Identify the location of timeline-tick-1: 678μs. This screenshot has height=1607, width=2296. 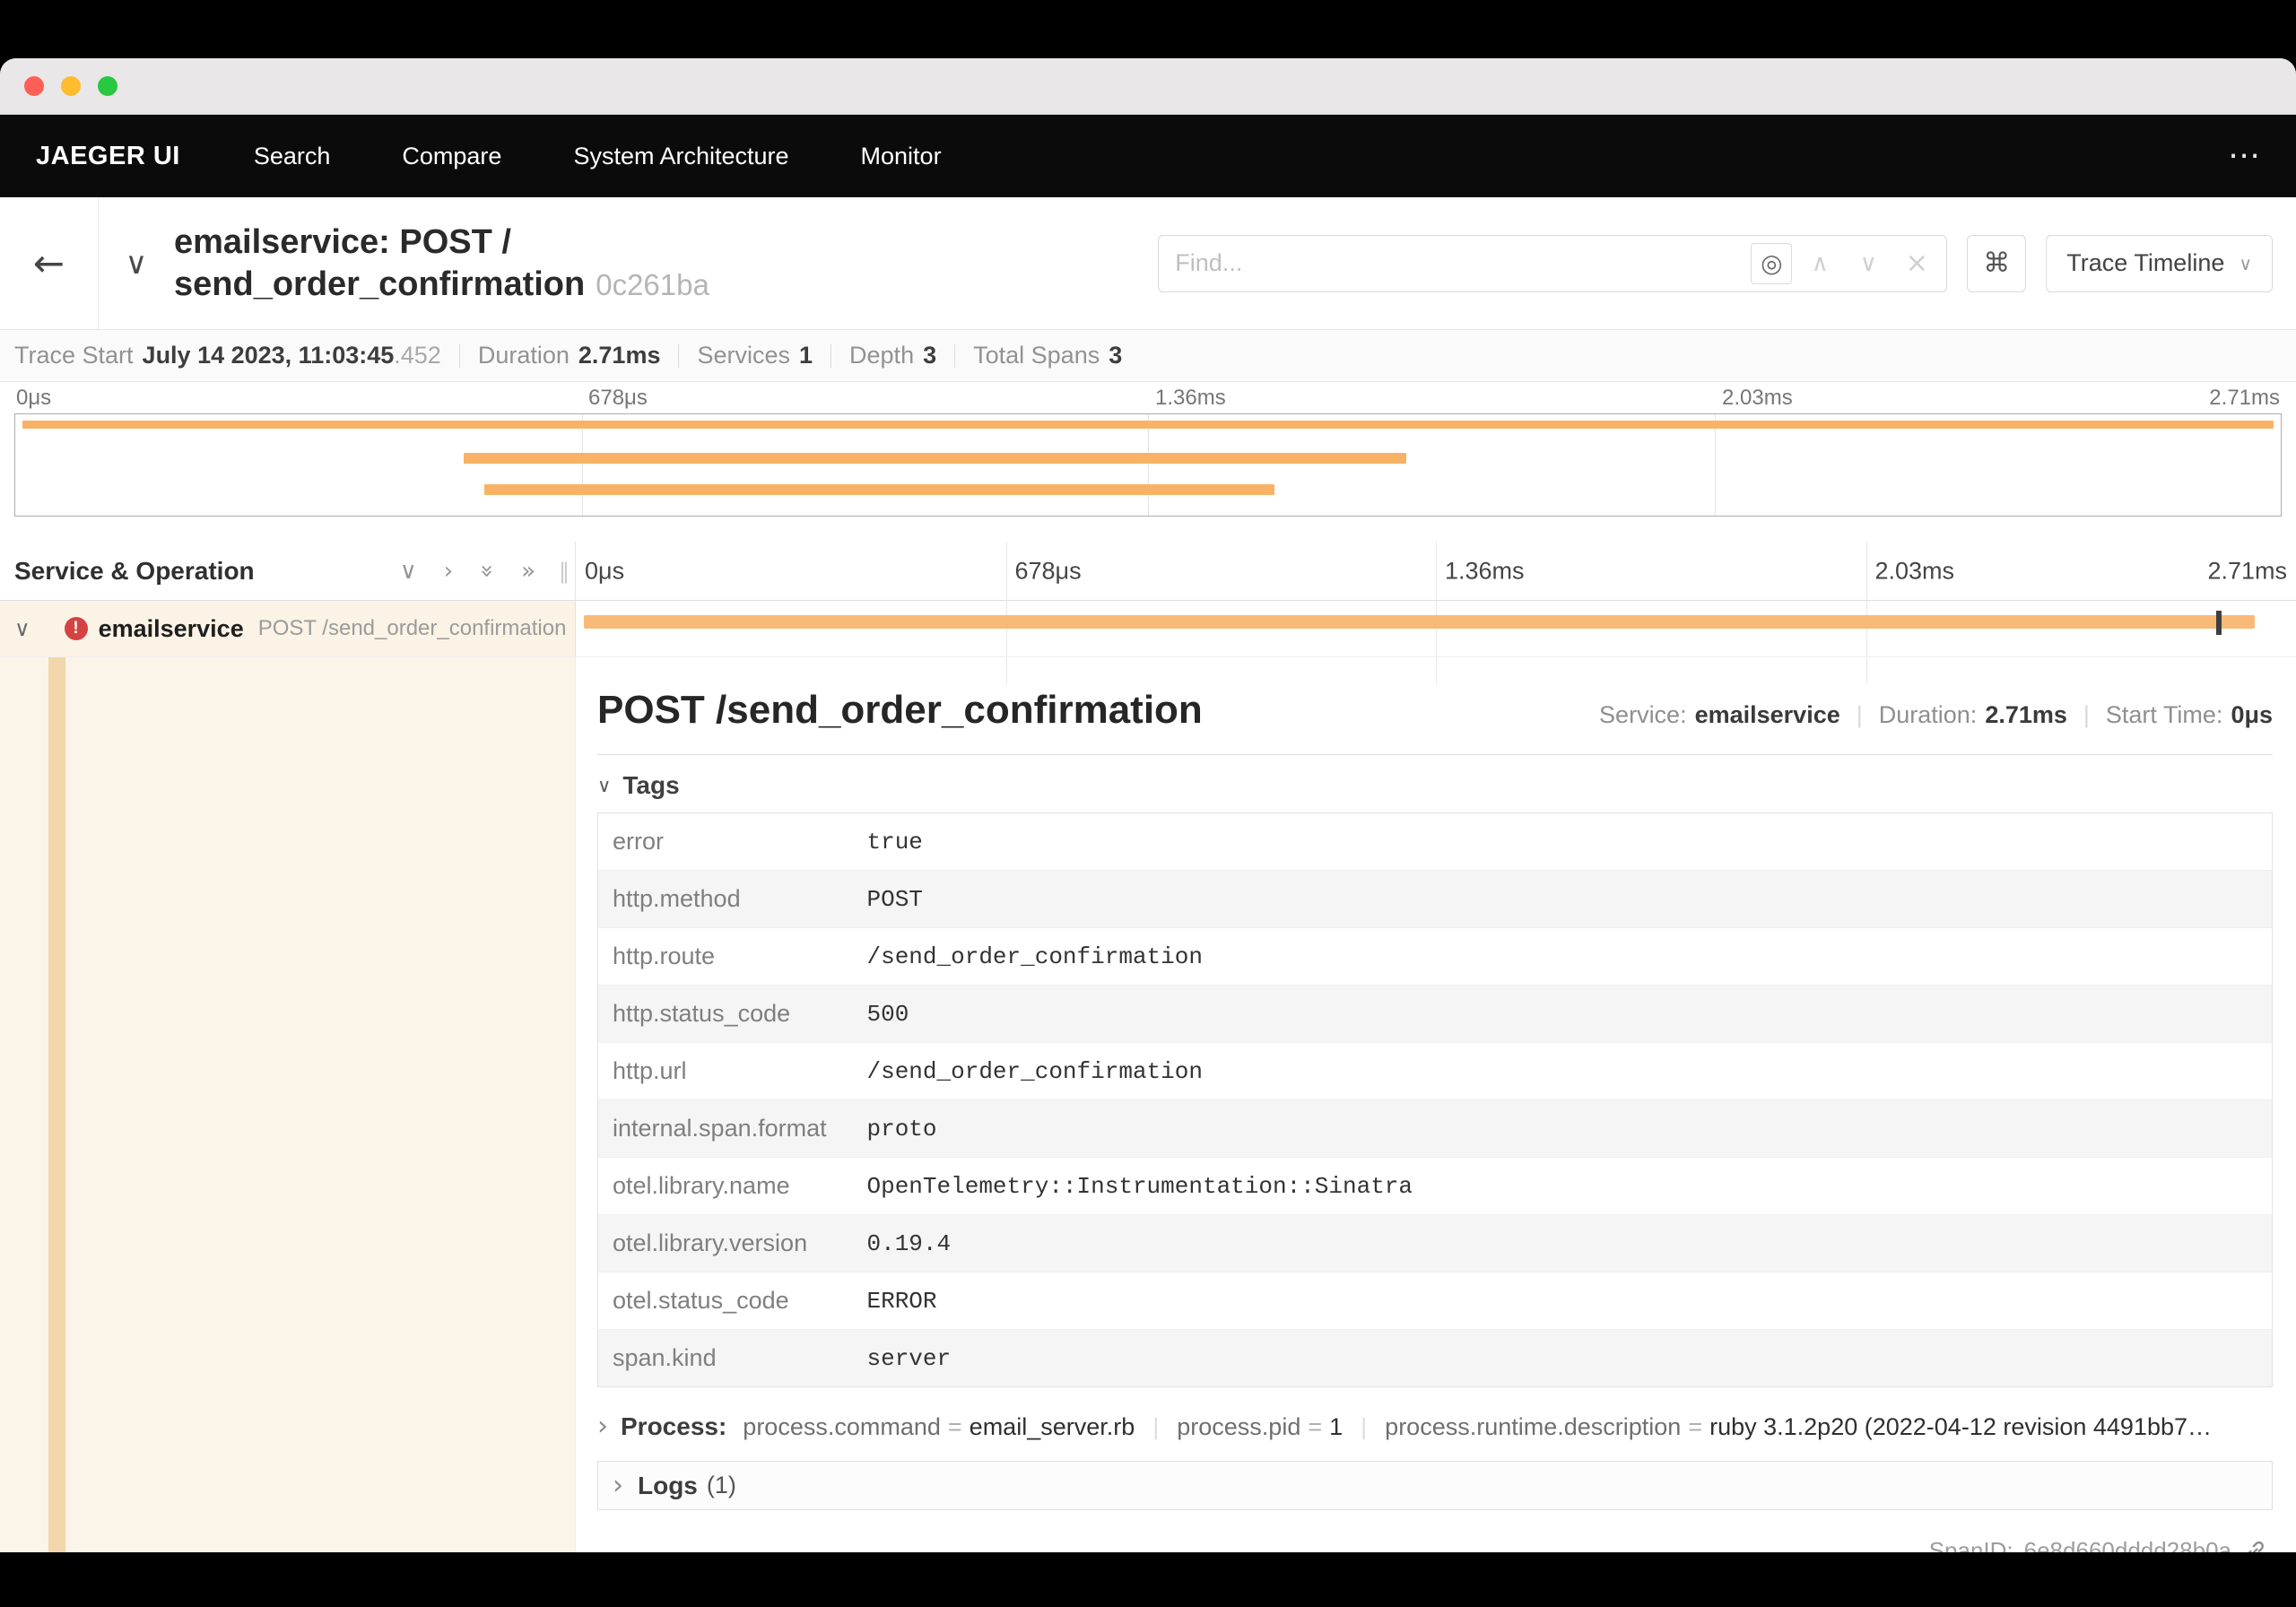
(1048, 571).